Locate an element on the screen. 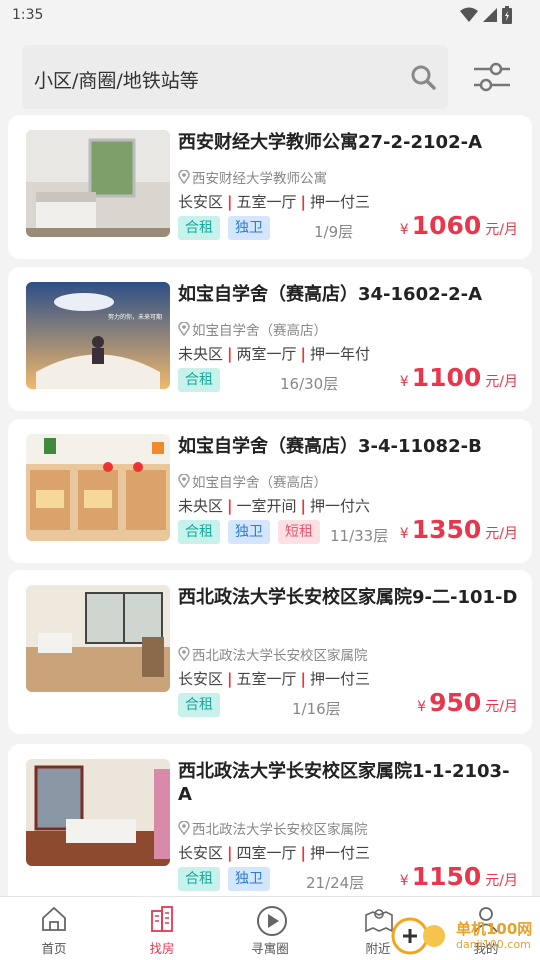  tab-home: 首页 is located at coordinates (54, 928).